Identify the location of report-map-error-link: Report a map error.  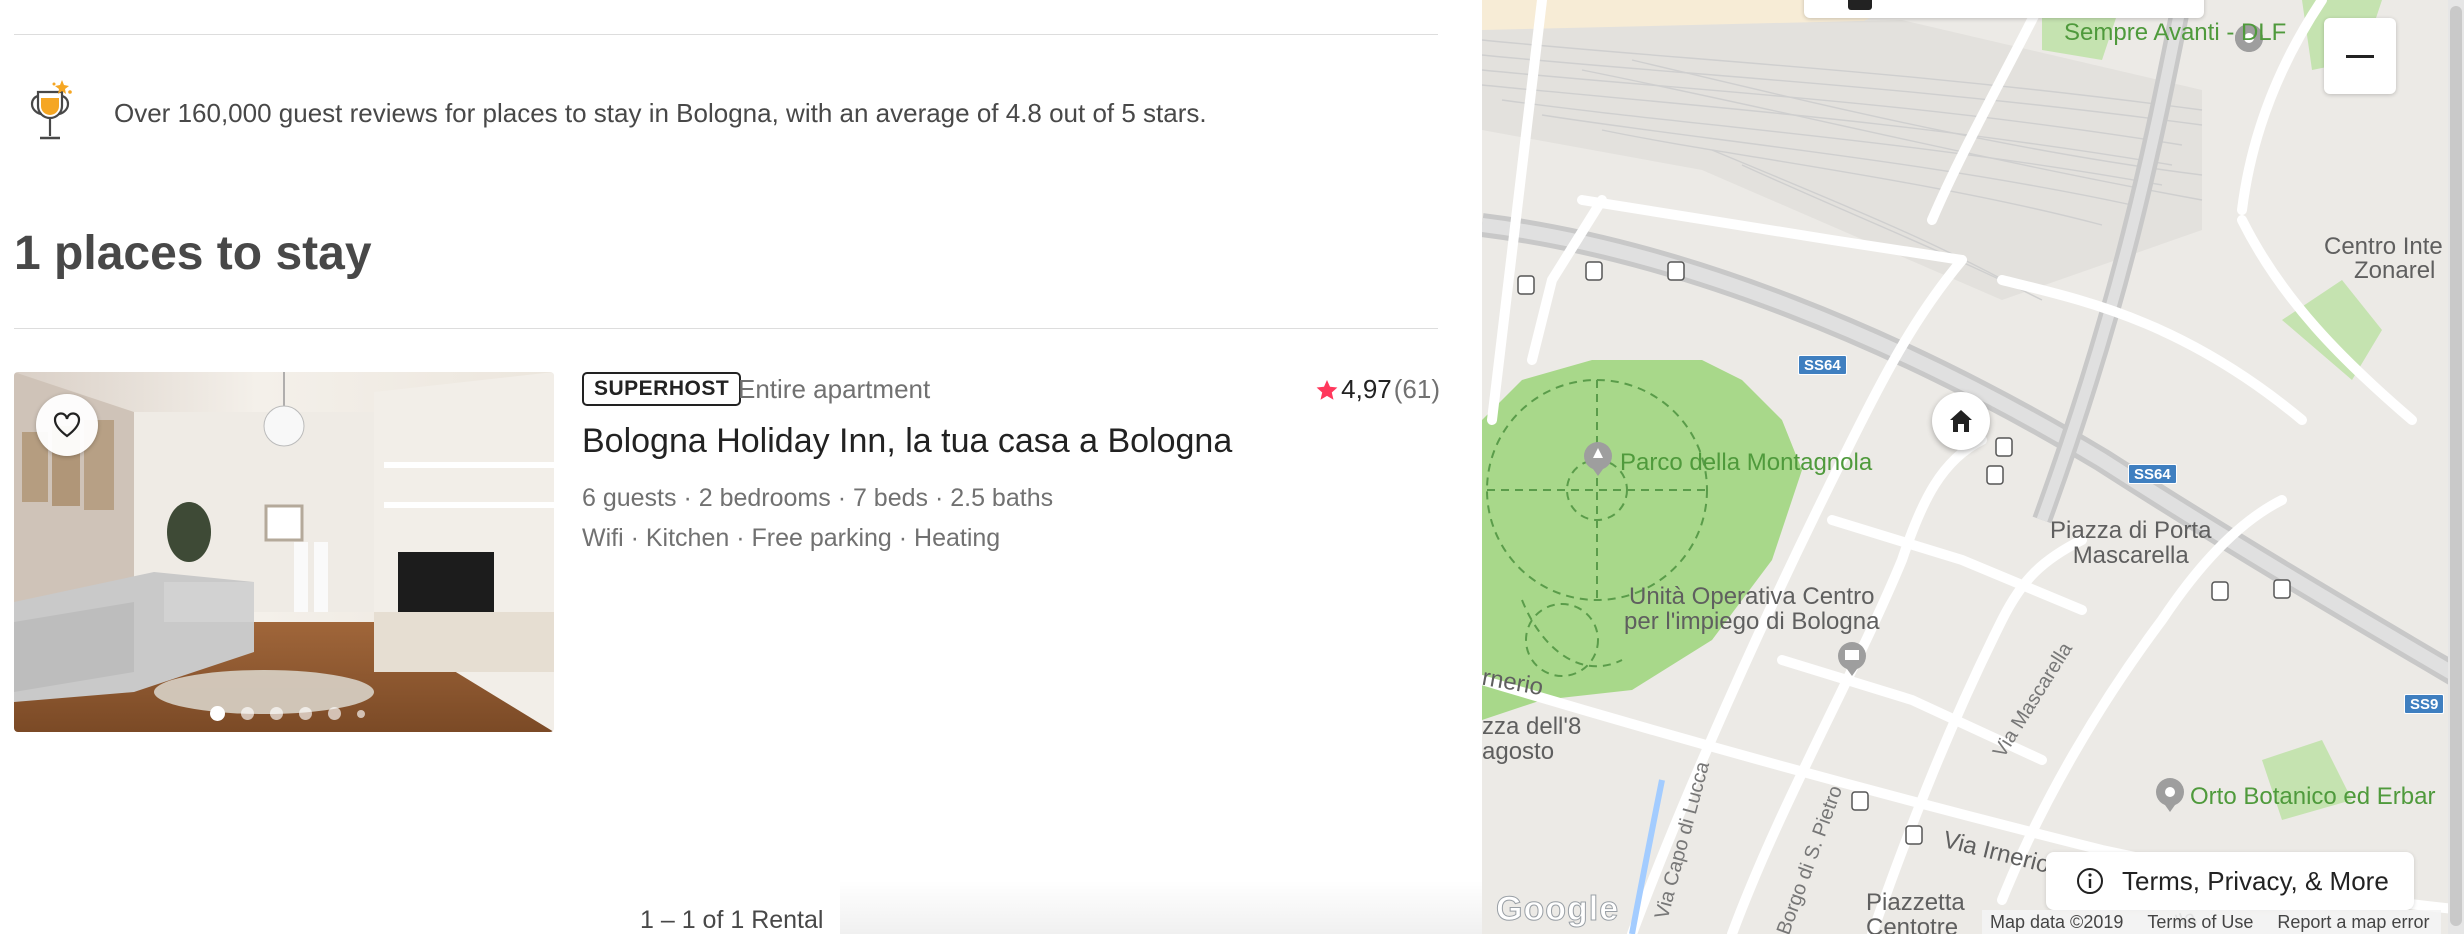
(2353, 922).